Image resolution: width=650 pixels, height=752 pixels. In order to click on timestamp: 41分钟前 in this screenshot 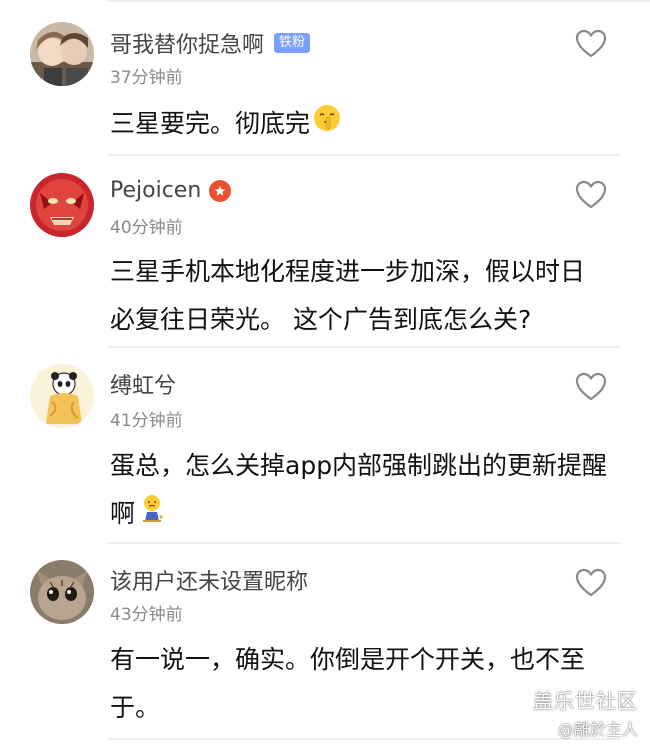, I will do `click(146, 421)`.